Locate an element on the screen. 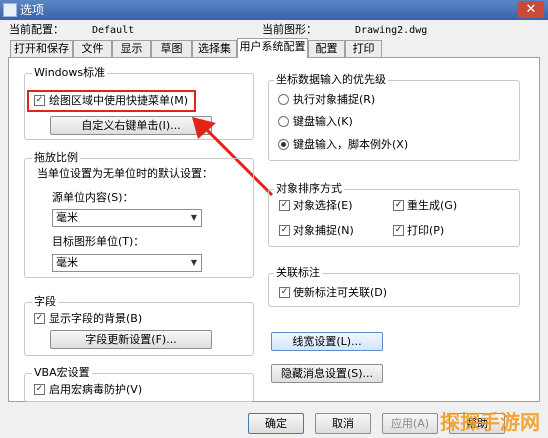  radio-keyboard-except-scripts is located at coordinates (283, 144).